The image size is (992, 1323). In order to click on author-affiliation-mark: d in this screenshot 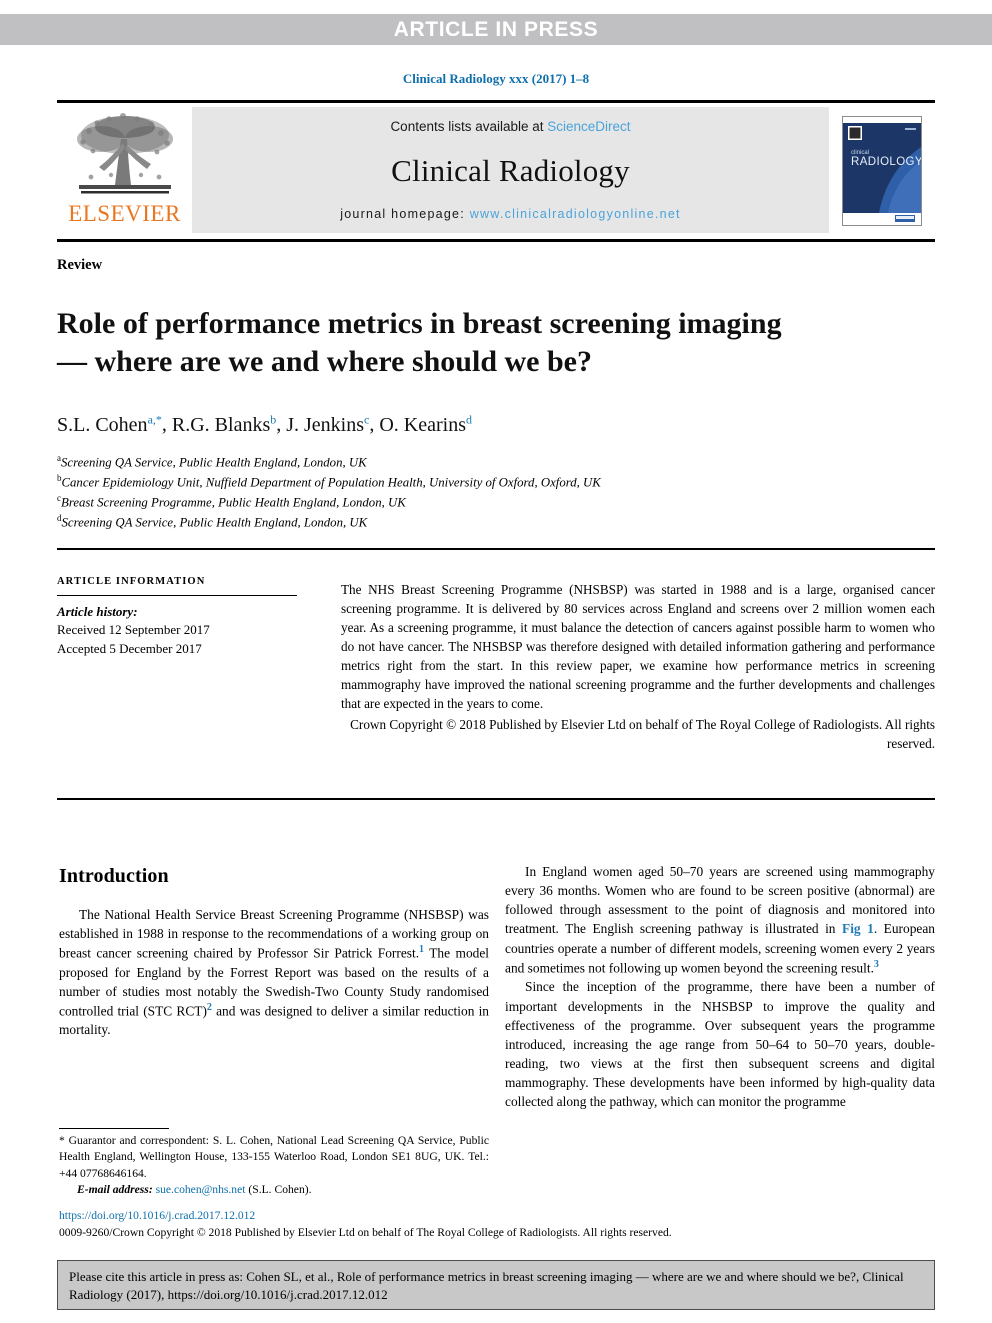, I will do `click(469, 419)`.